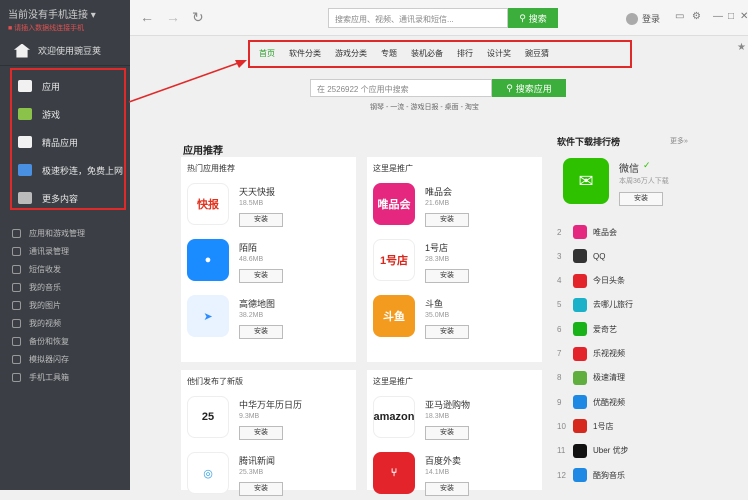  What do you see at coordinates (643, 18) in the screenshot?
I see `login-link: 登录` at bounding box center [643, 18].